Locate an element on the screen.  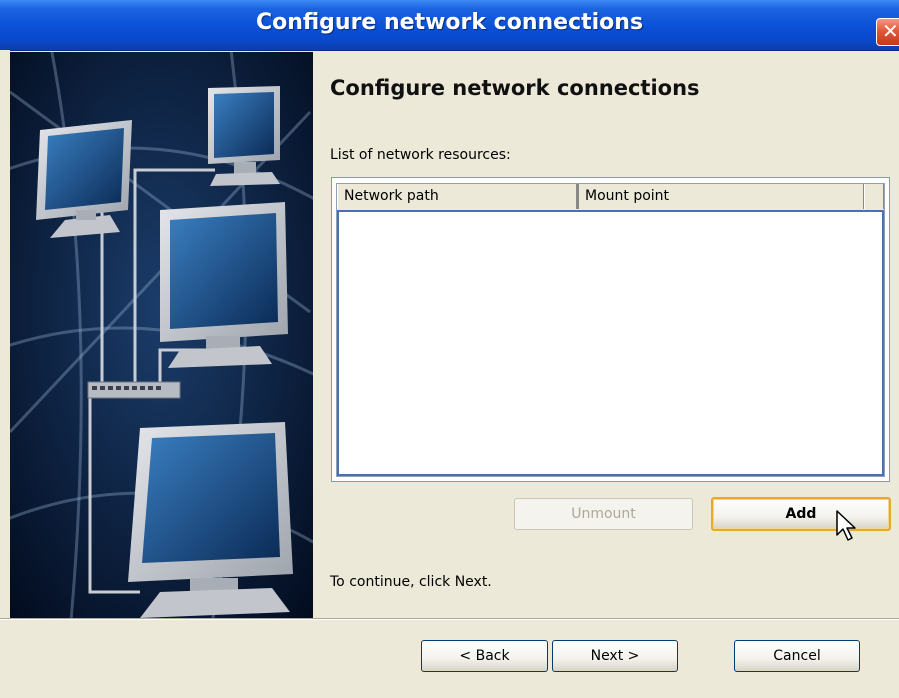
title-bar: Configure network connections ✕ is located at coordinates (449, 25).